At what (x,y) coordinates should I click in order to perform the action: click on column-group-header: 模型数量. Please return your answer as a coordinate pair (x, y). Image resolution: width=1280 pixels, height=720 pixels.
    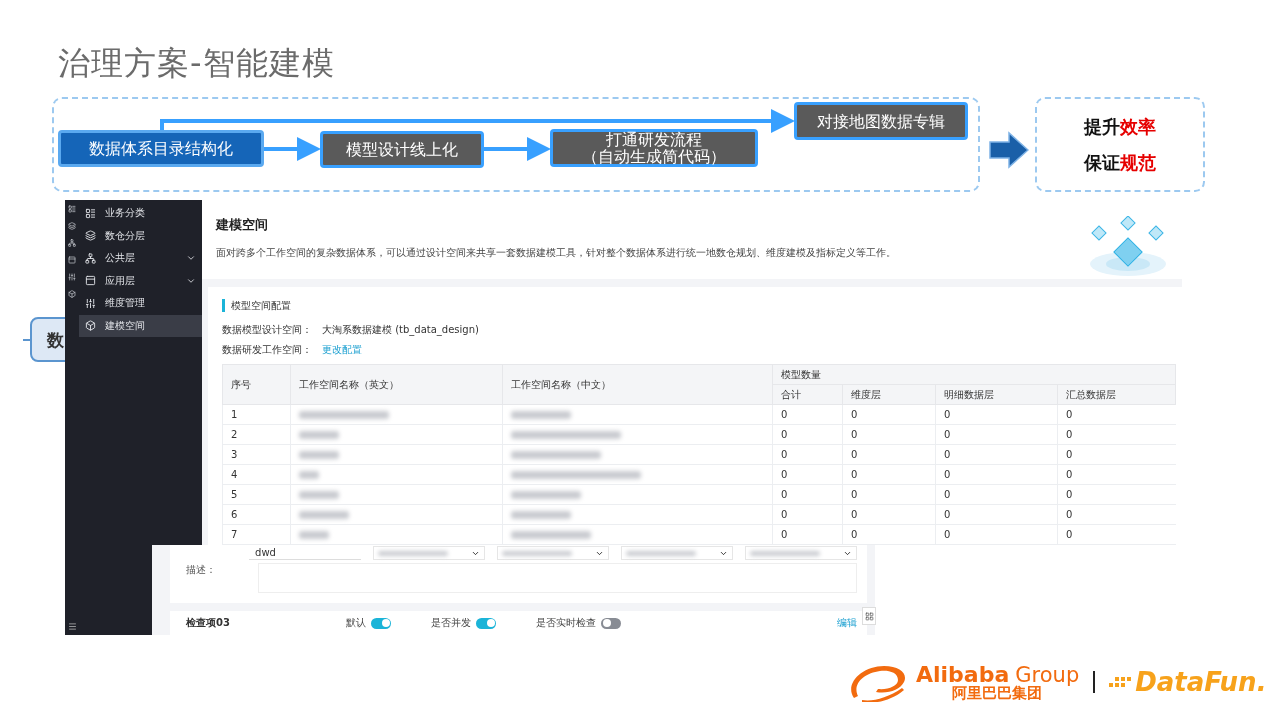
    Looking at the image, I should click on (974, 374).